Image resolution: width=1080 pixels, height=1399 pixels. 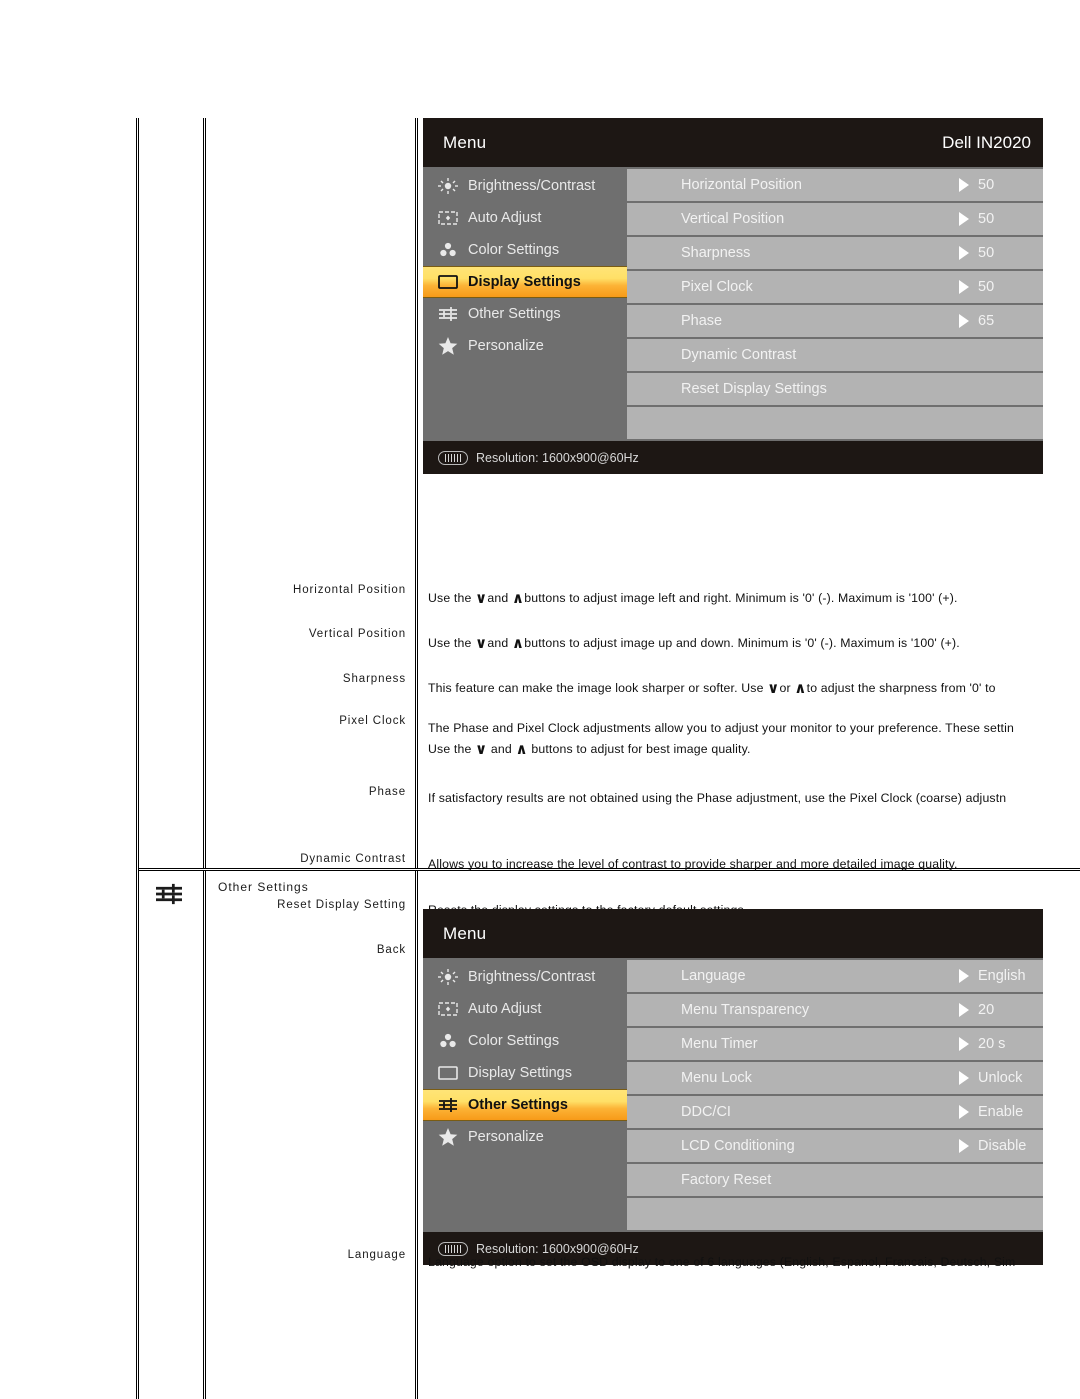 What do you see at coordinates (738, 1146) in the screenshot?
I see `option-label: LCD Conditioning` at bounding box center [738, 1146].